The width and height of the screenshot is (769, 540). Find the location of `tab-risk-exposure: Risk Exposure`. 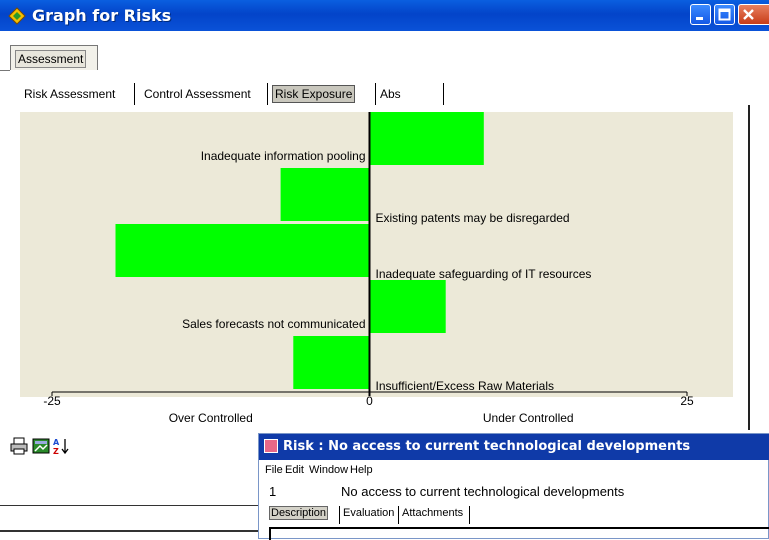

tab-risk-exposure: Risk Exposure is located at coordinates (313, 93).